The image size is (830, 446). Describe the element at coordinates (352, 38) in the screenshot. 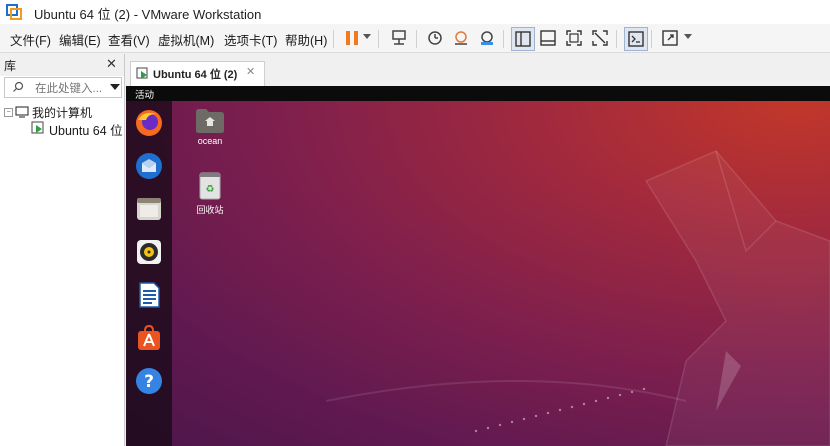

I see `pause-icon` at that location.